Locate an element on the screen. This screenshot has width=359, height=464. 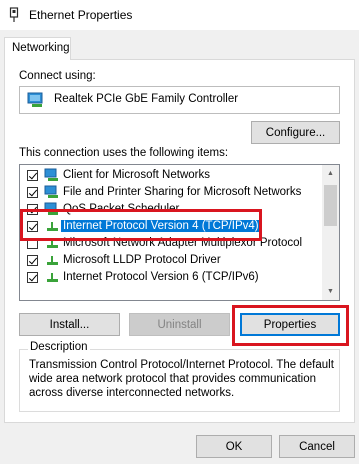
client-network-icon is located at coordinates (51, 174).